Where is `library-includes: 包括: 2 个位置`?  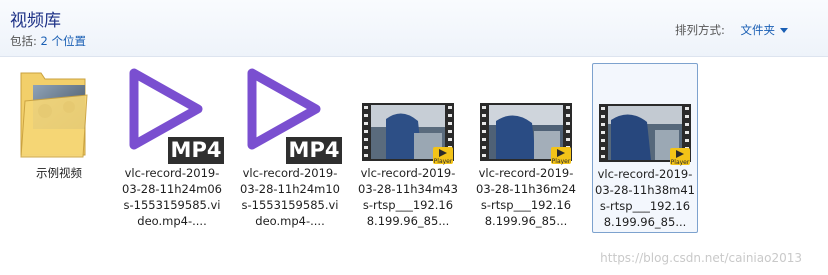 library-includes: 包括: 2 个位置 is located at coordinates (48, 41).